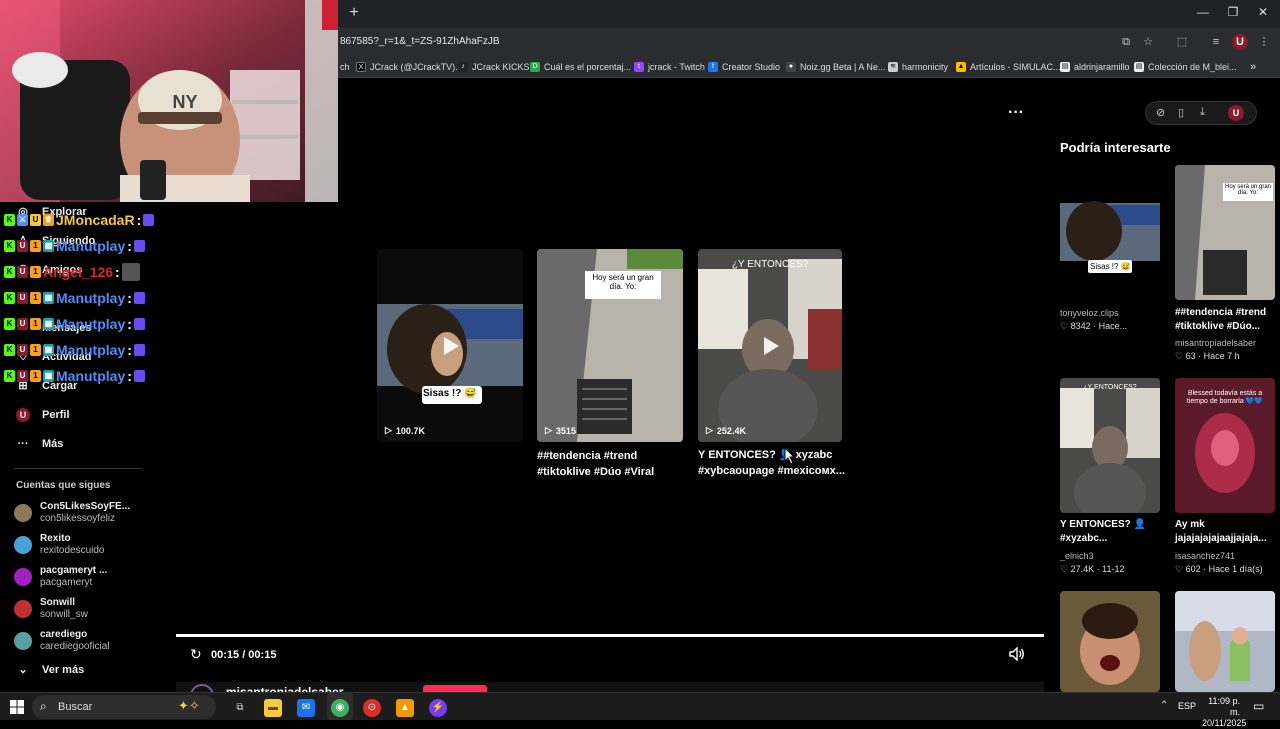 Image resolution: width=1280 pixels, height=729 pixels. What do you see at coordinates (51, 609) in the screenshot?
I see `followed-account: Sonwill sonwill_sw` at bounding box center [51, 609].